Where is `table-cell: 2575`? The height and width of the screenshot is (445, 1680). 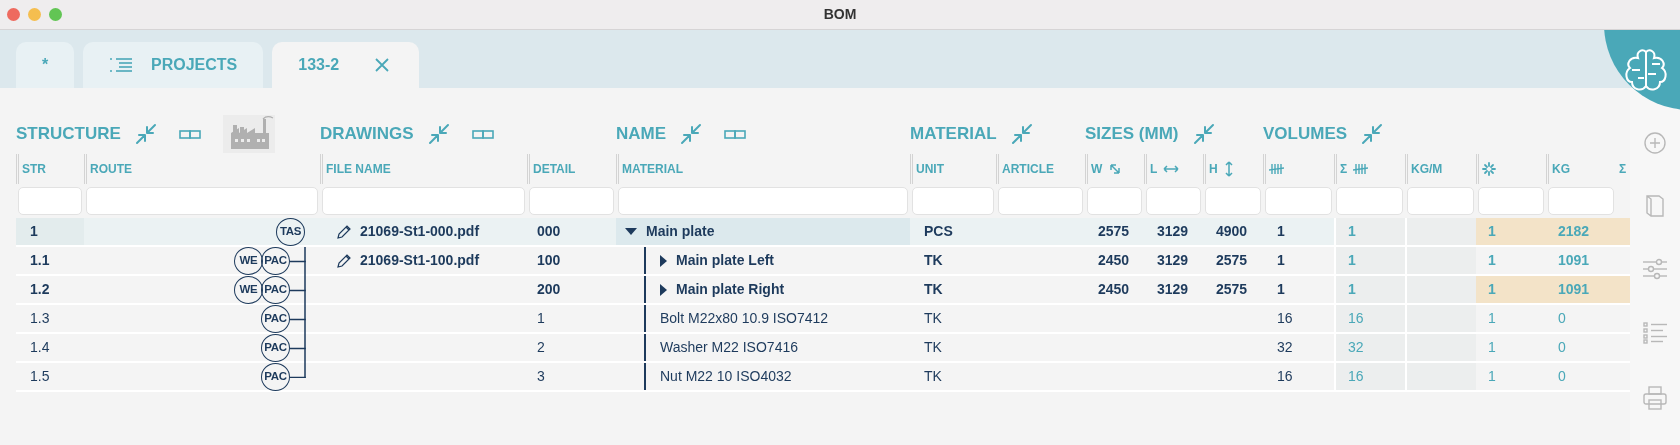
table-cell: 2575 is located at coordinates (1233, 290).